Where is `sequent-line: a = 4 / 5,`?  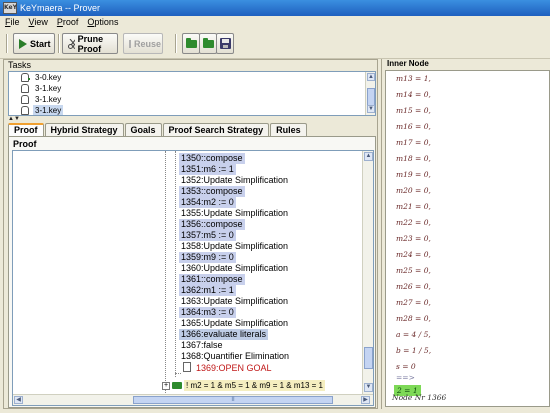 sequent-line: a = 4 / 5, is located at coordinates (413, 334).